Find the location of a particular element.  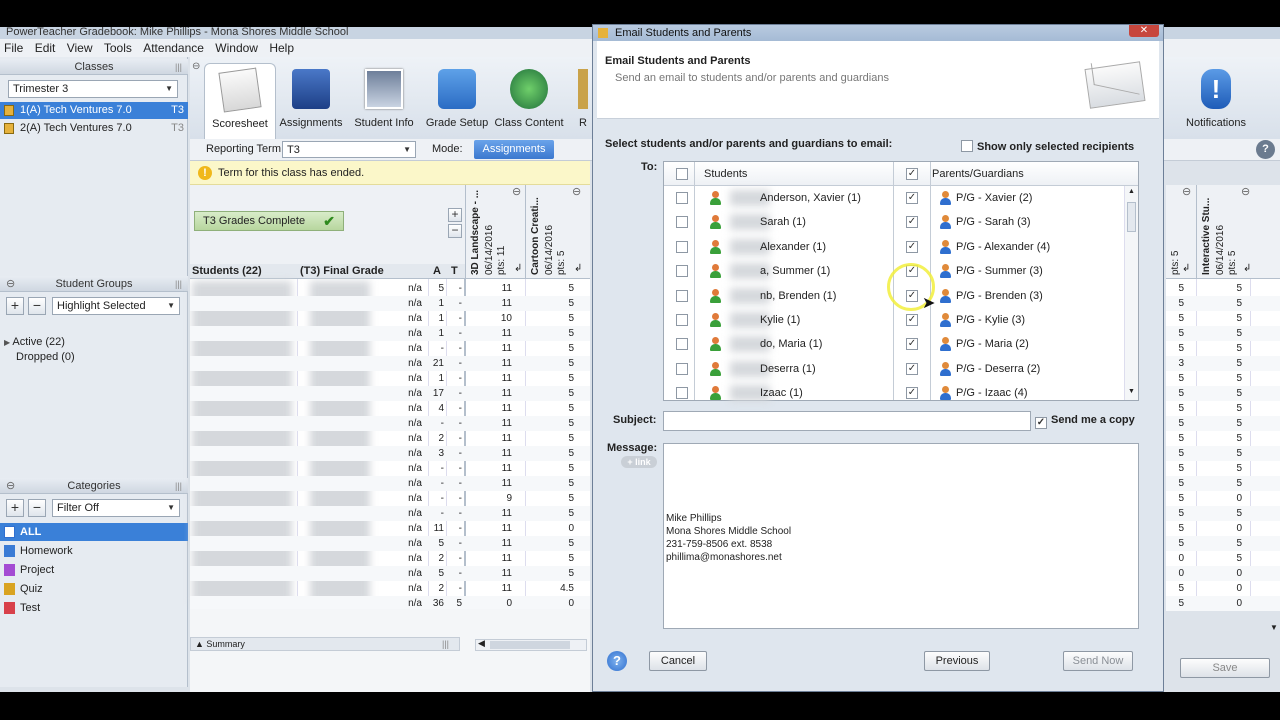

category-item-quiz: Quiz is located at coordinates (94, 589).